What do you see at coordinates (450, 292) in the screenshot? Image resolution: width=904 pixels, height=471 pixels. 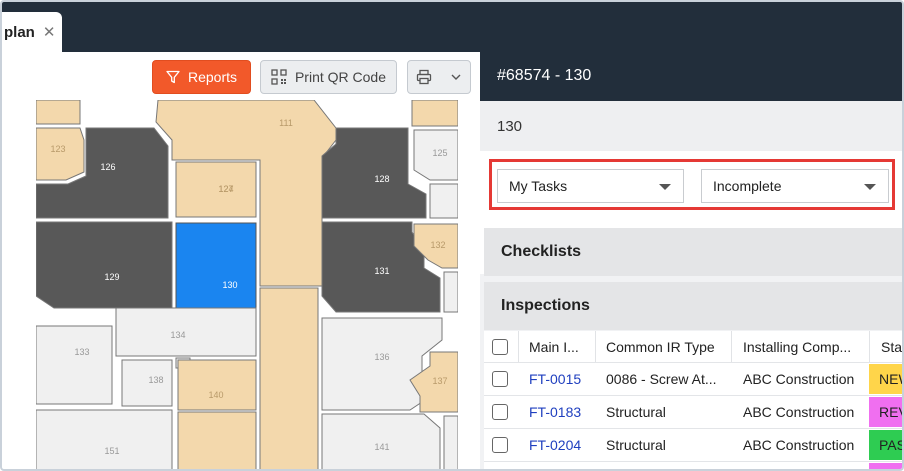 I see `room-right-mid` at bounding box center [450, 292].